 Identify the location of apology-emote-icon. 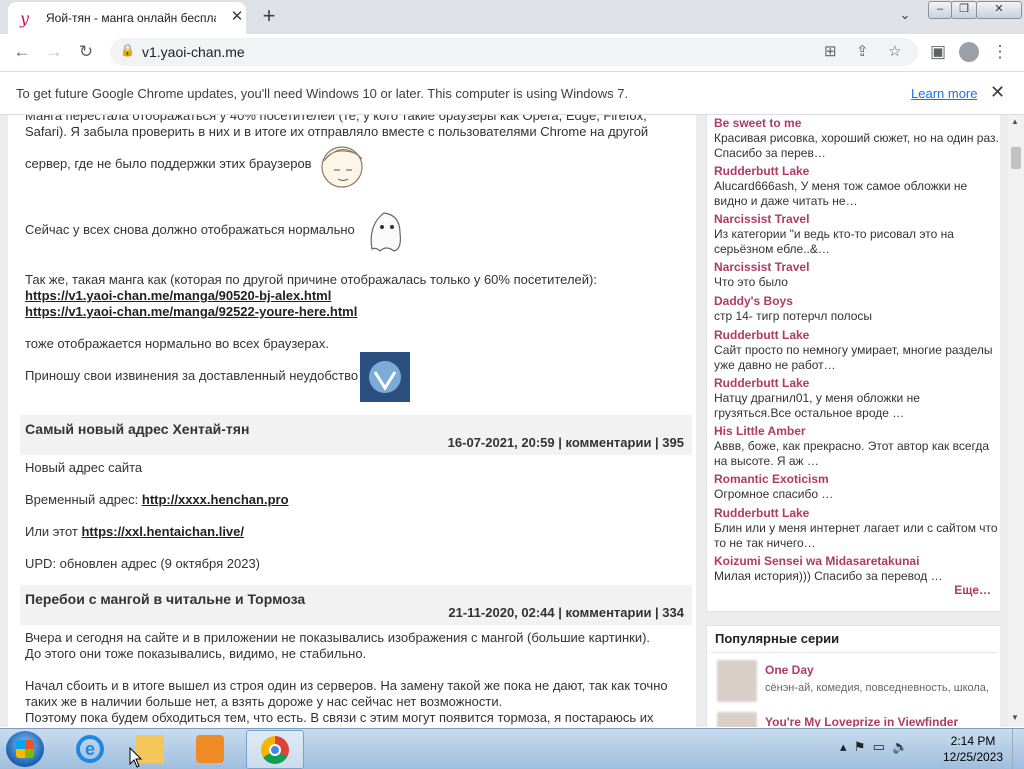
(385, 377).